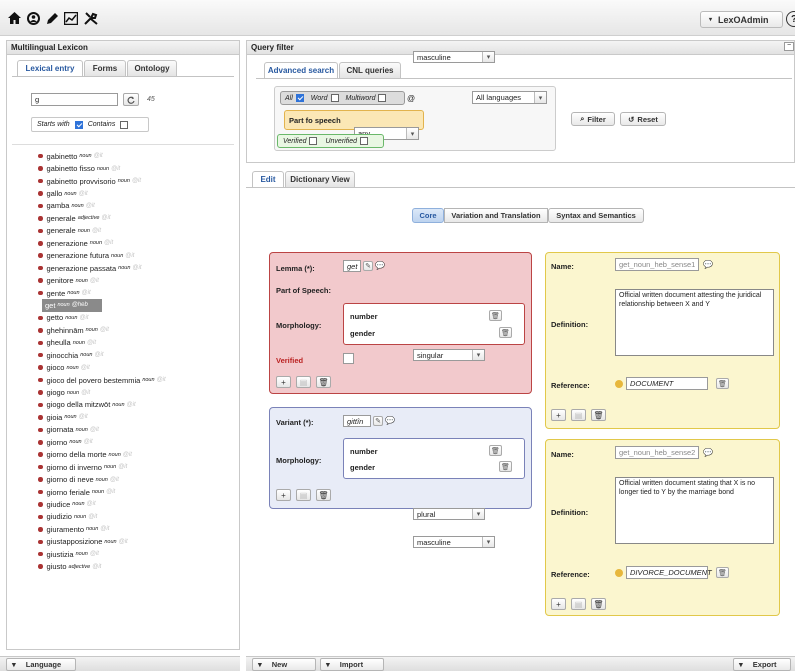 The height and width of the screenshot is (671, 795). What do you see at coordinates (71, 18) in the screenshot?
I see `chart-icon` at bounding box center [71, 18].